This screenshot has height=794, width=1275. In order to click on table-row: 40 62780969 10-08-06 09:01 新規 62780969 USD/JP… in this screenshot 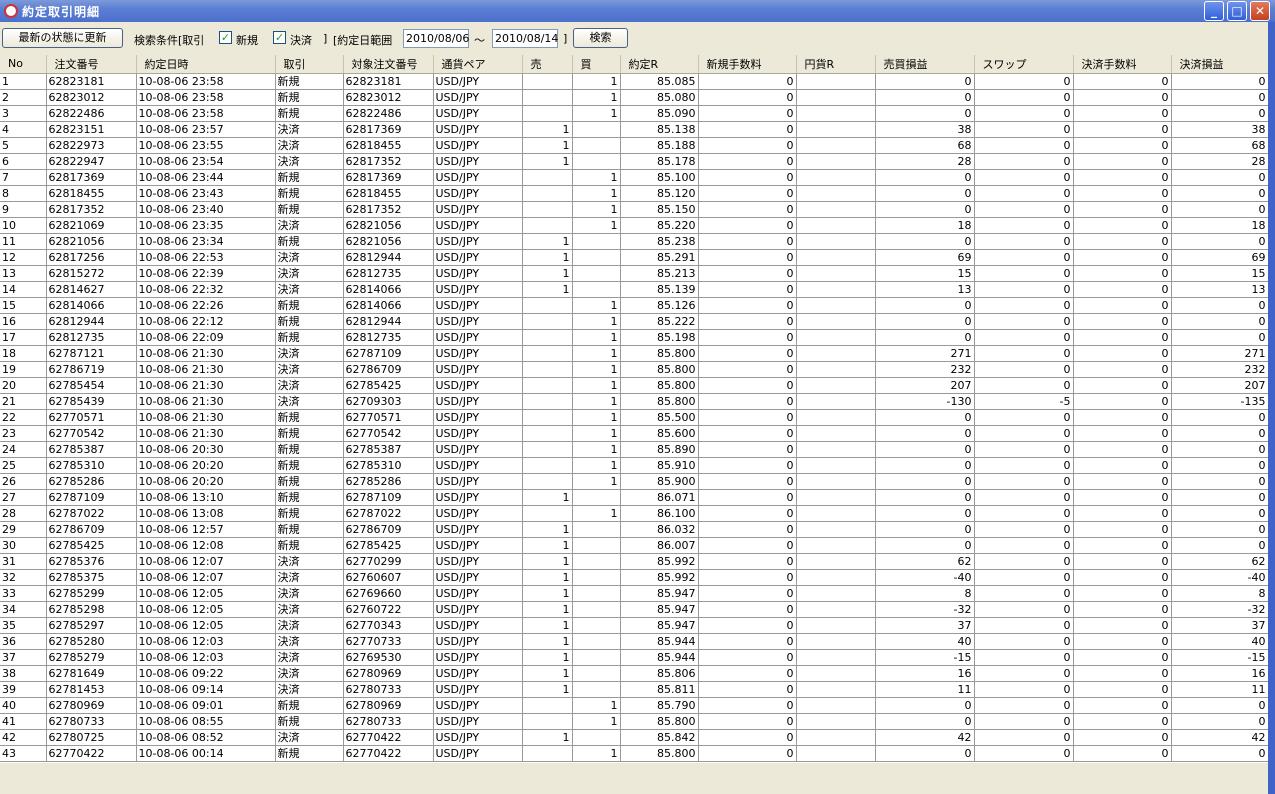, I will do `click(634, 705)`.